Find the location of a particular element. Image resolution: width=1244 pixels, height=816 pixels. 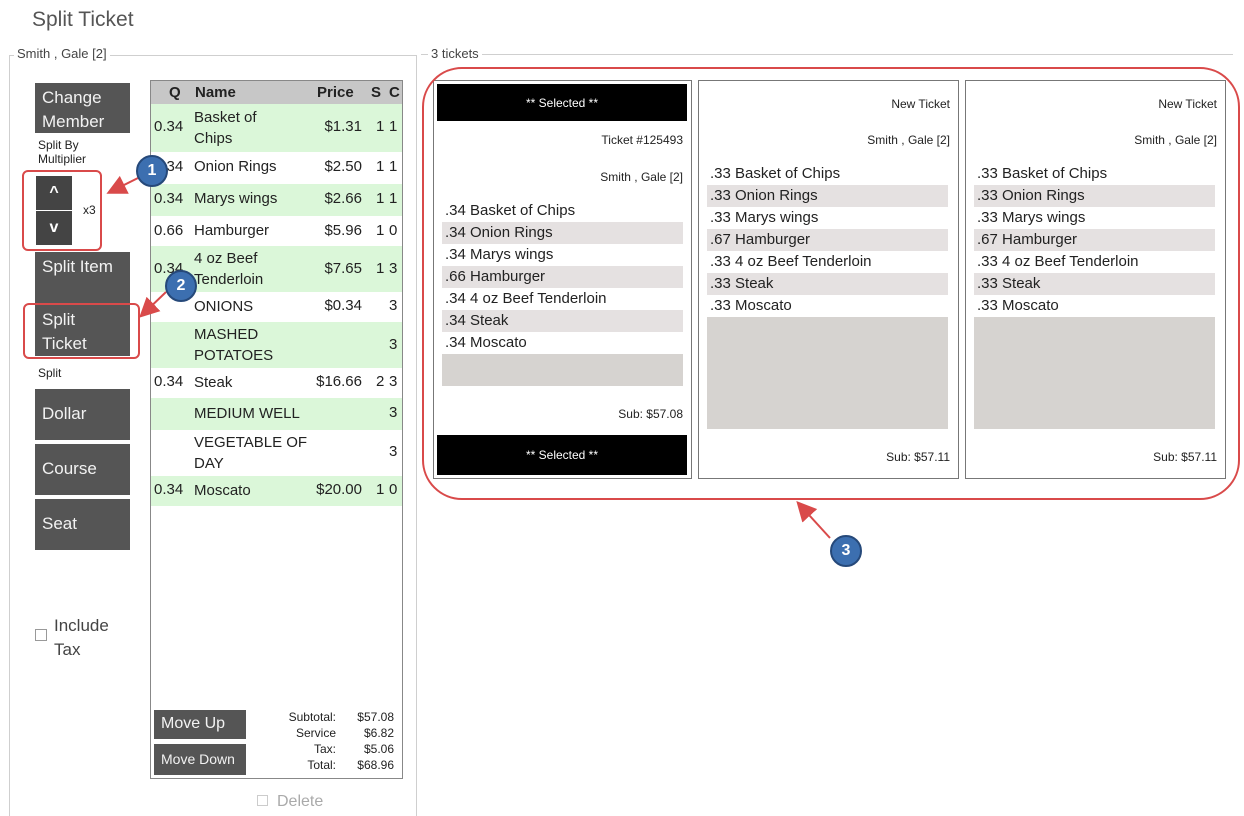

callout-badge-2: 2 is located at coordinates (181, 286).